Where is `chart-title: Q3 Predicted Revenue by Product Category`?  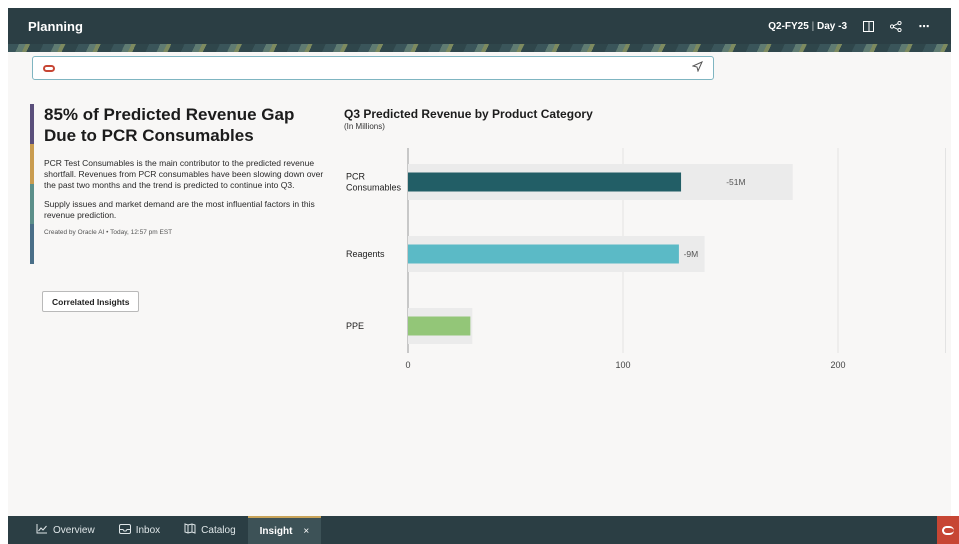
chart-title: Q3 Predicted Revenue by Product Category is located at coordinates (468, 114).